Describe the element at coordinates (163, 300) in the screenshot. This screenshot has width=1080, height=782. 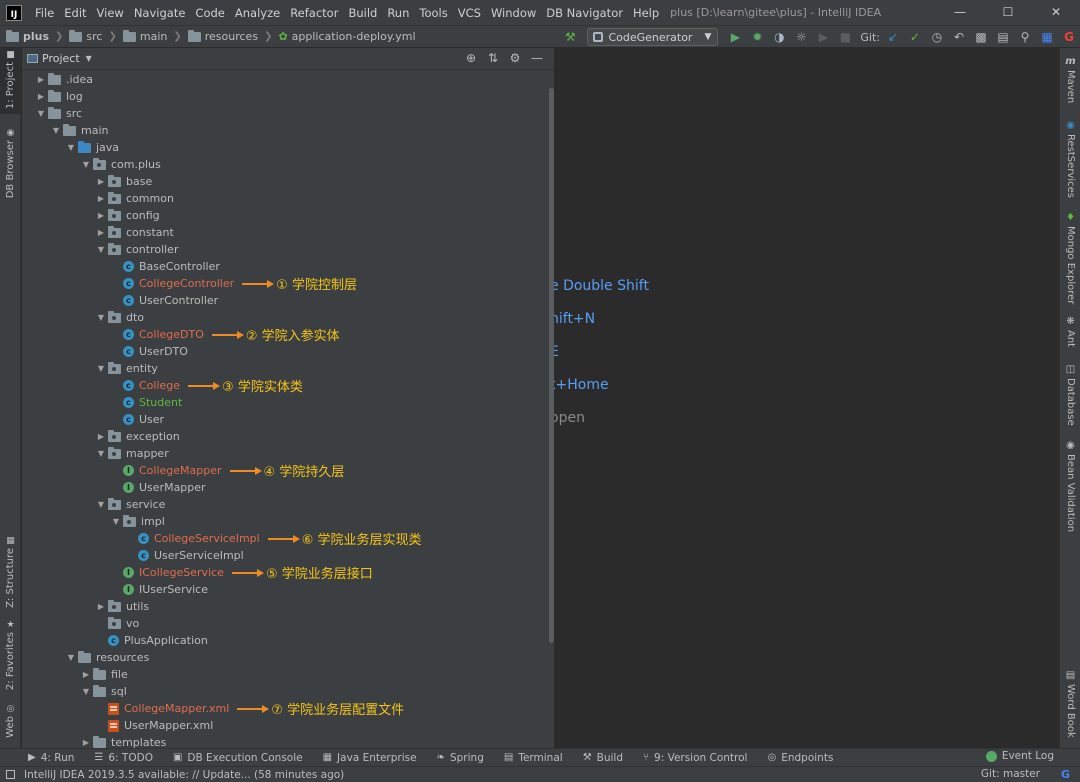
I see `tree-node: c UserController` at that location.